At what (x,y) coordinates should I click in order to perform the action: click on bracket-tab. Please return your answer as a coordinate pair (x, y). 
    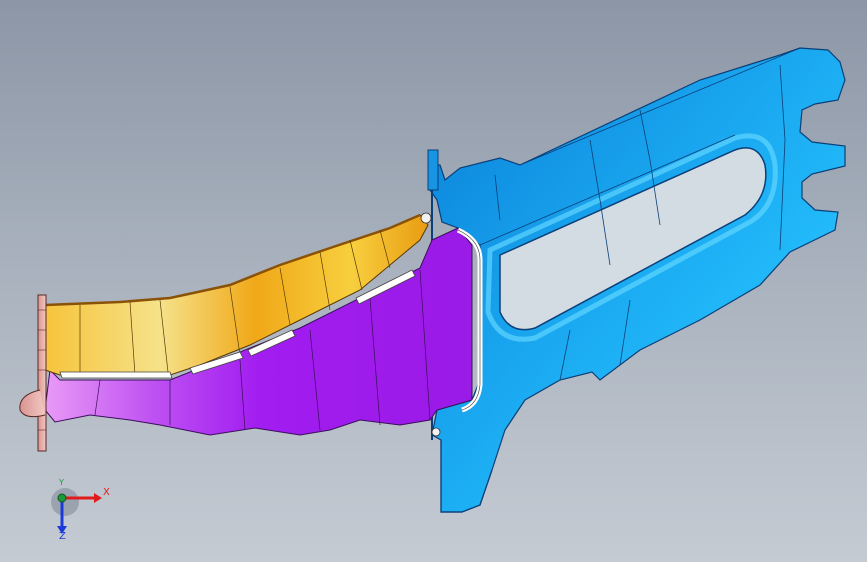
    Looking at the image, I should click on (433, 170).